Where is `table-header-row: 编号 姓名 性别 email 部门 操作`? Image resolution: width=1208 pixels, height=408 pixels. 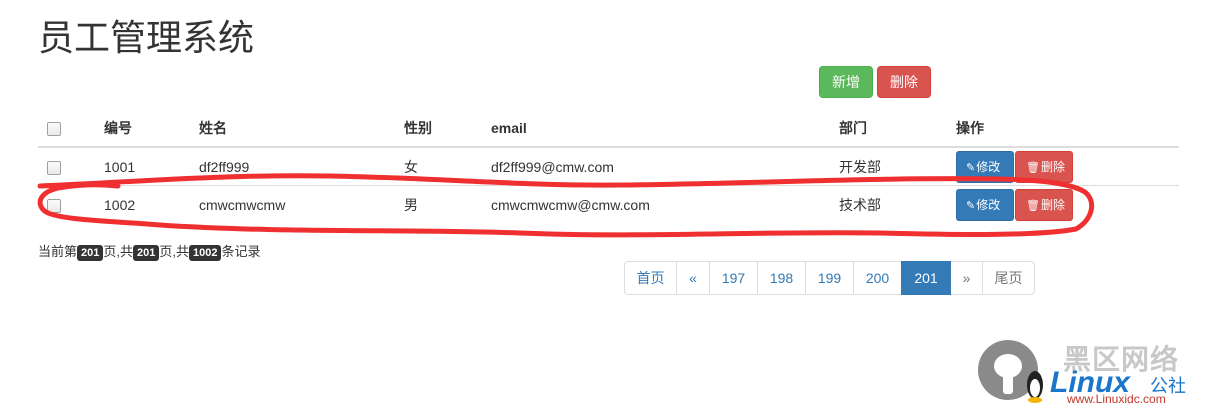
table-header-row: 编号 姓名 性别 email 部门 操作 is located at coordinates (608, 129).